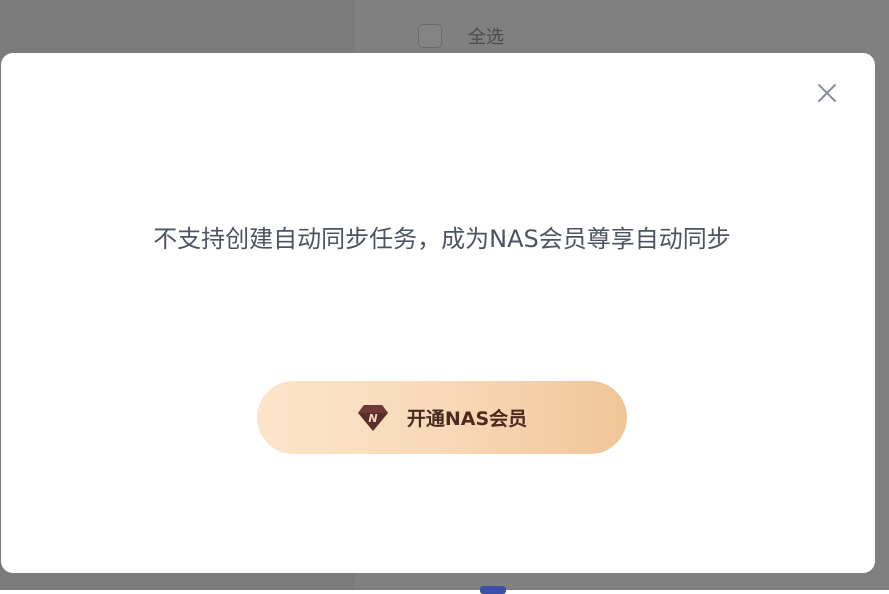  I want to click on diamond-n-icon: N, so click(373, 418).